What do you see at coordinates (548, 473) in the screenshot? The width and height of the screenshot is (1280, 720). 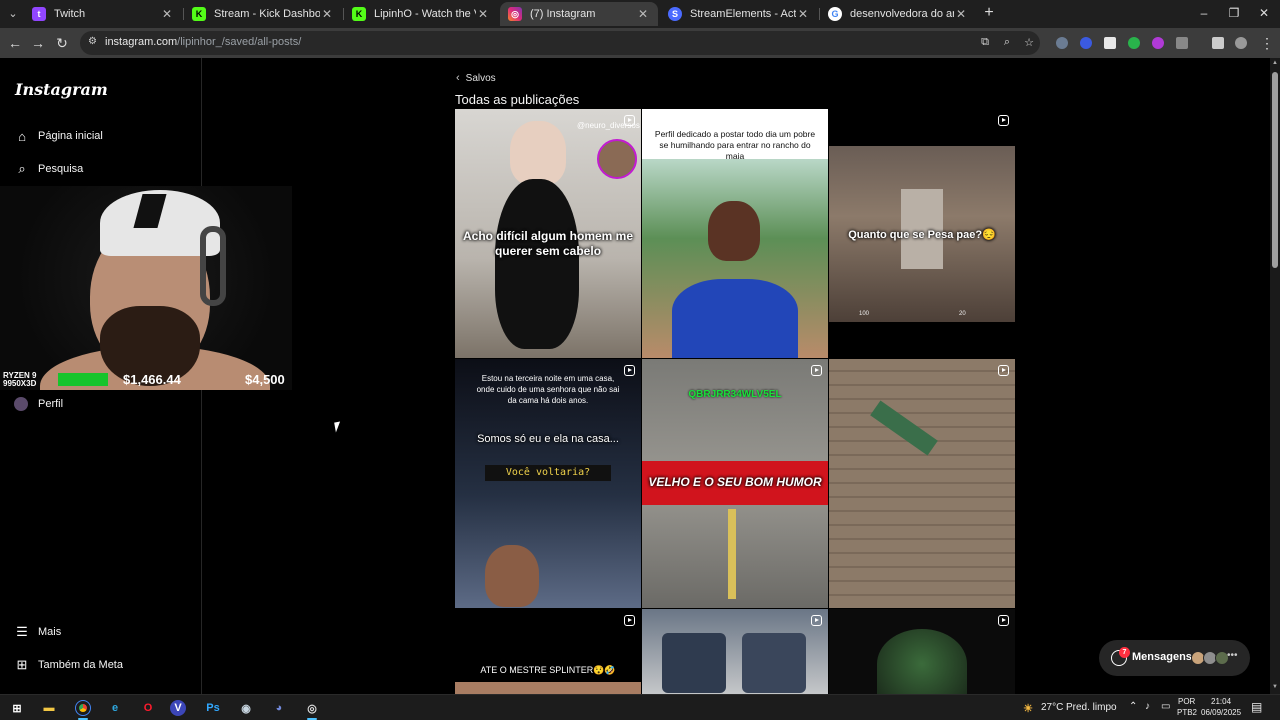 I see `post-caption-question: Você voltaria?` at bounding box center [548, 473].